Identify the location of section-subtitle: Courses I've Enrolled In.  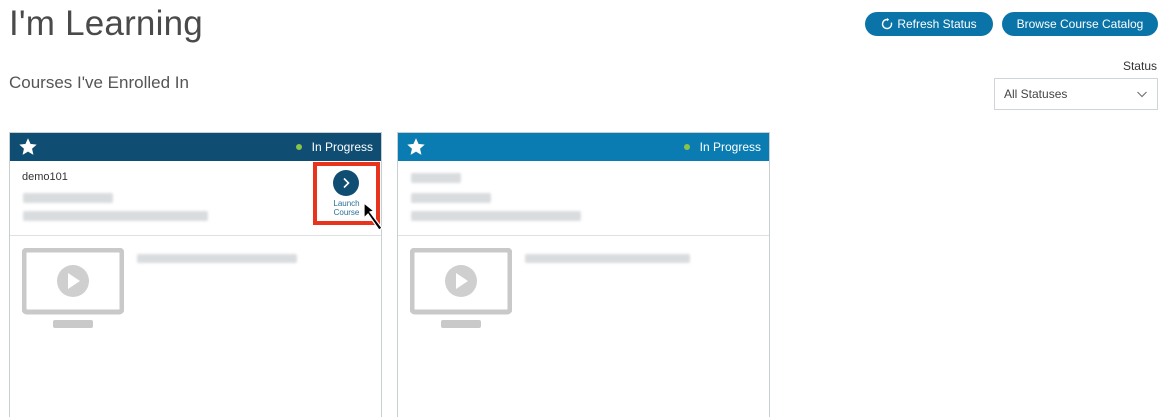
(99, 82).